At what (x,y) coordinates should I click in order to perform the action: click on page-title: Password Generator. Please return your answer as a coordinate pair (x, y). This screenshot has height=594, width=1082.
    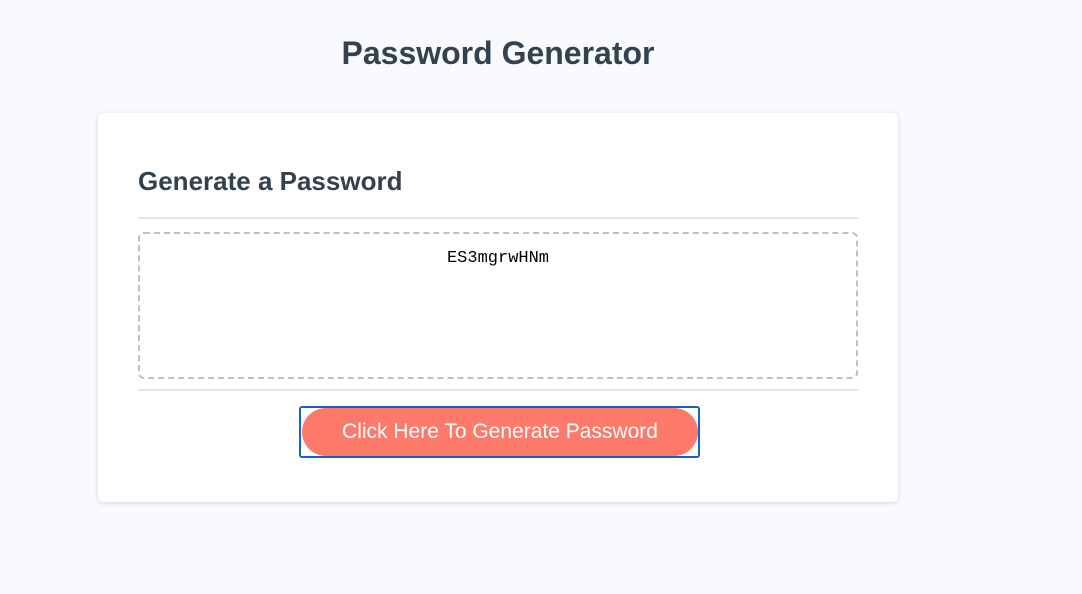
    Looking at the image, I should click on (498, 53).